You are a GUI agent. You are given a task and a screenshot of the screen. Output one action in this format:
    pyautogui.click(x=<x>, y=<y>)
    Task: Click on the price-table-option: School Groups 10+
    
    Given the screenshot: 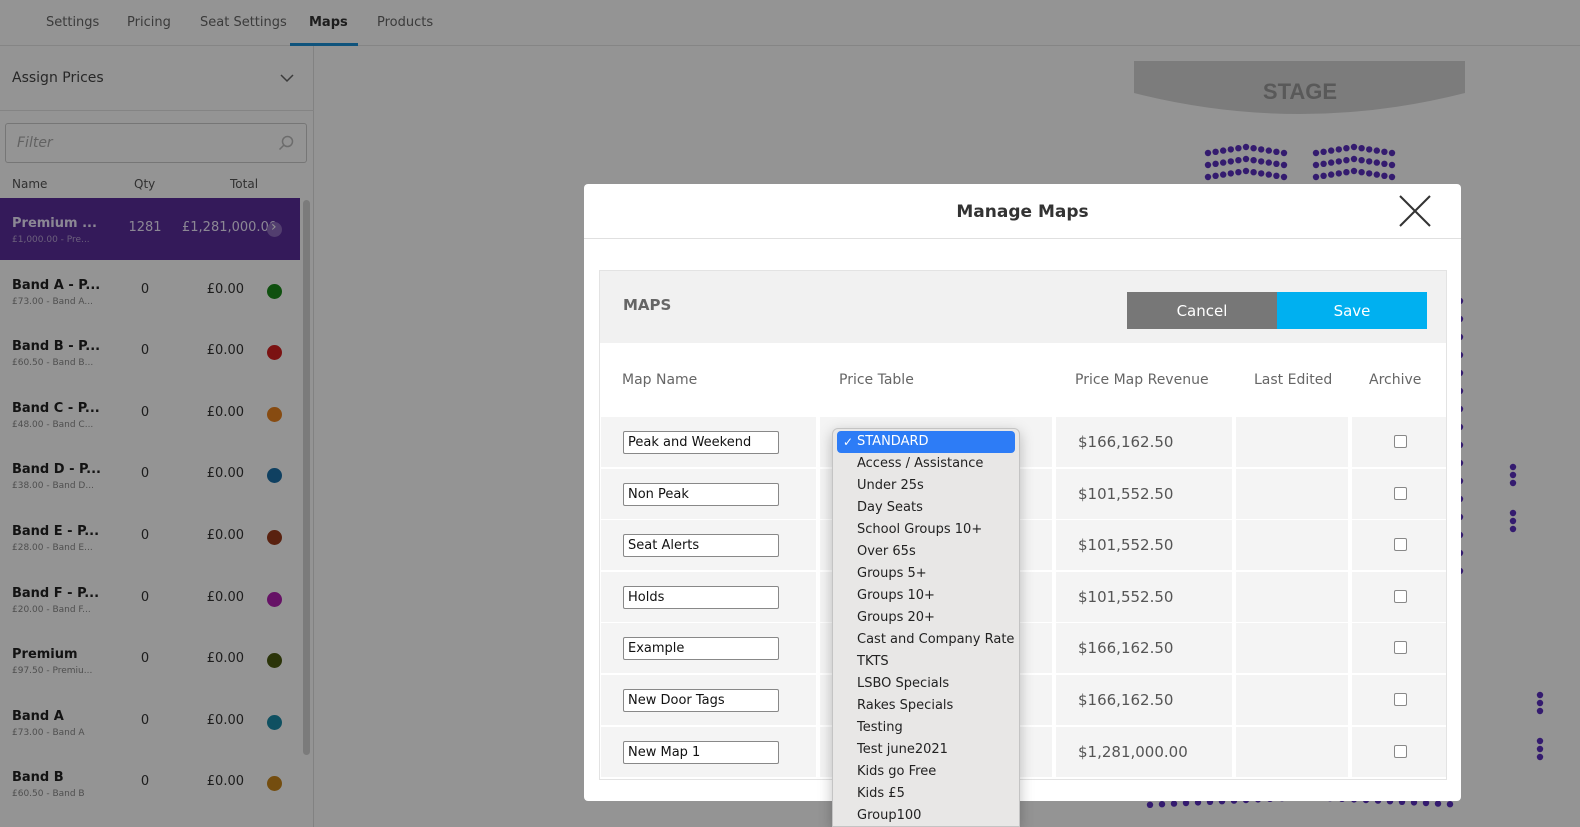 What is the action you would take?
    pyautogui.click(x=926, y=530)
    